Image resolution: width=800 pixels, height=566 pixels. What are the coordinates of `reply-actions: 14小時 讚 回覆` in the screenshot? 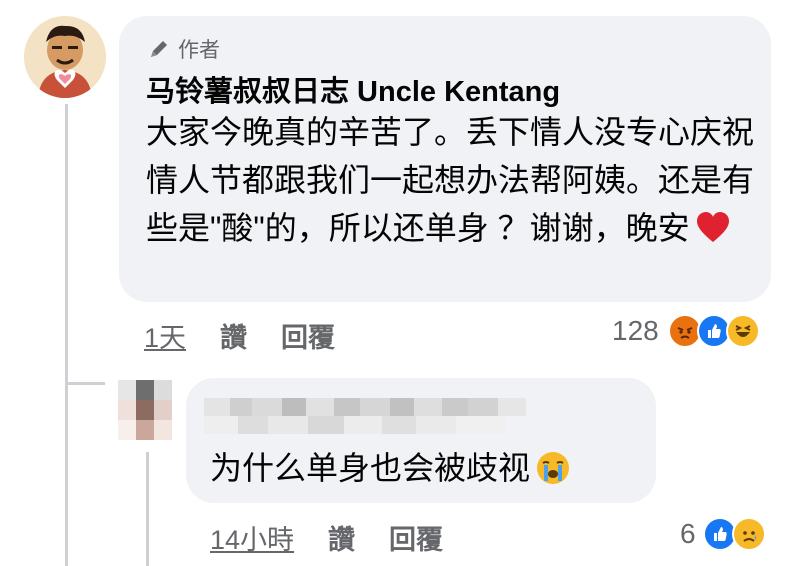 It's located at (343, 537).